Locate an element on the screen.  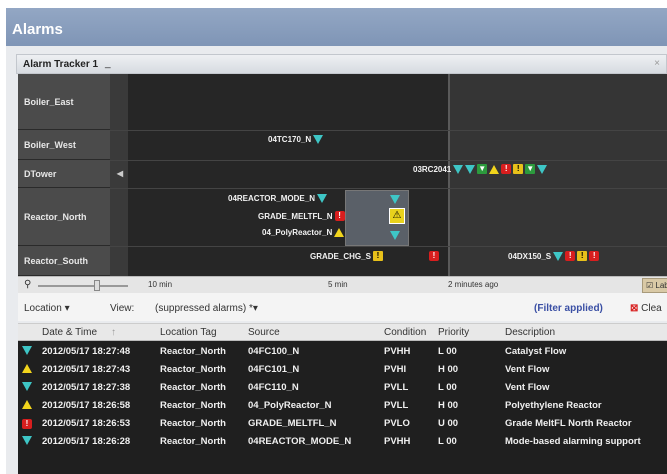
alarm-group-popup: ⚠ is located at coordinates (377, 218).